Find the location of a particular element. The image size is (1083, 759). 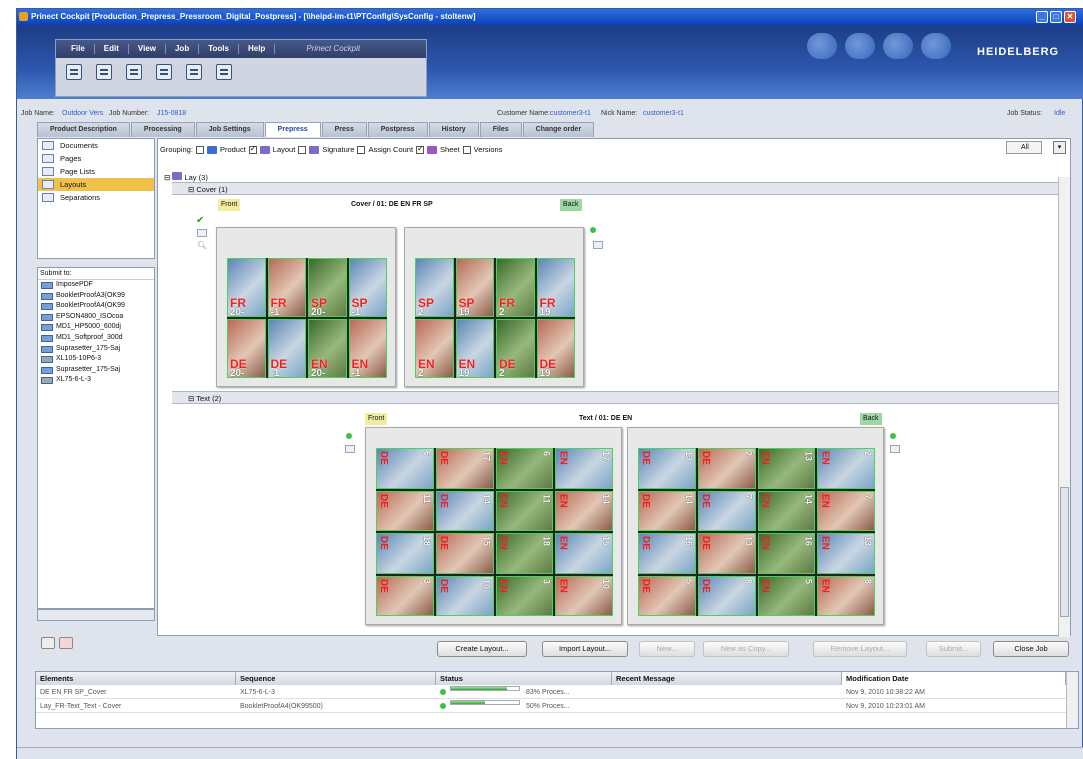

tab-prepress: Prepress is located at coordinates (292, 129).